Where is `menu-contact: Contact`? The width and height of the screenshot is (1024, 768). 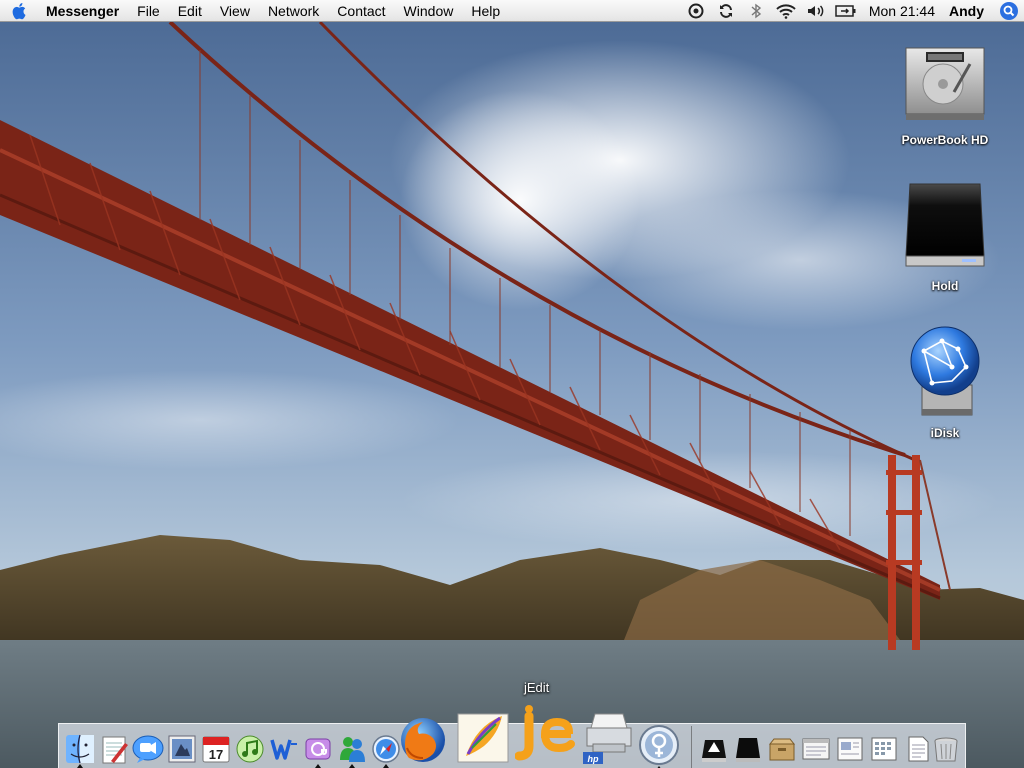 menu-contact: Contact is located at coordinates (361, 11).